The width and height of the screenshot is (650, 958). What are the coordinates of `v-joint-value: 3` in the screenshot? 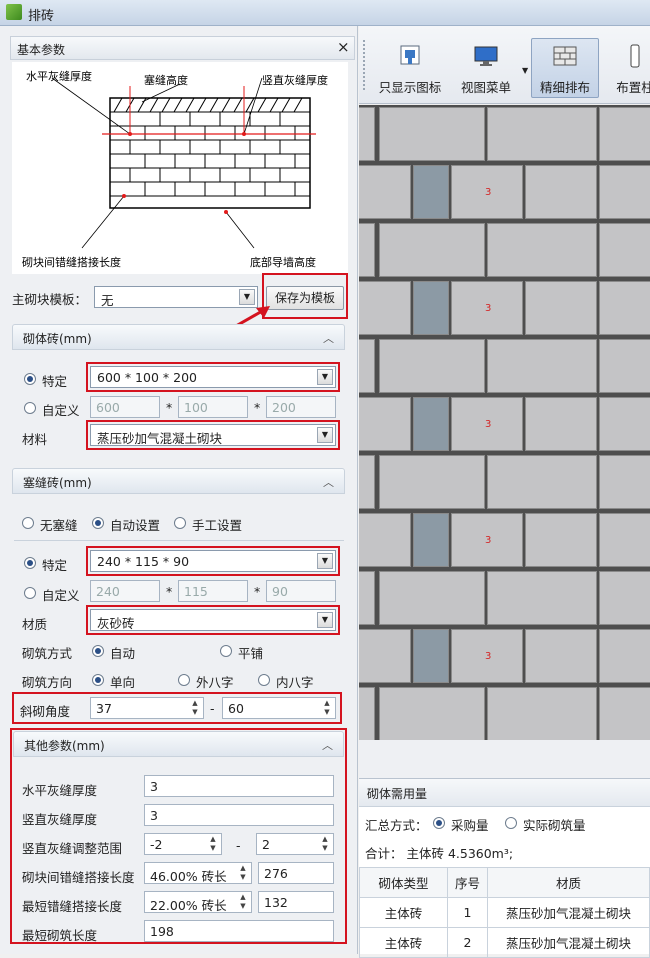 It's located at (154, 815).